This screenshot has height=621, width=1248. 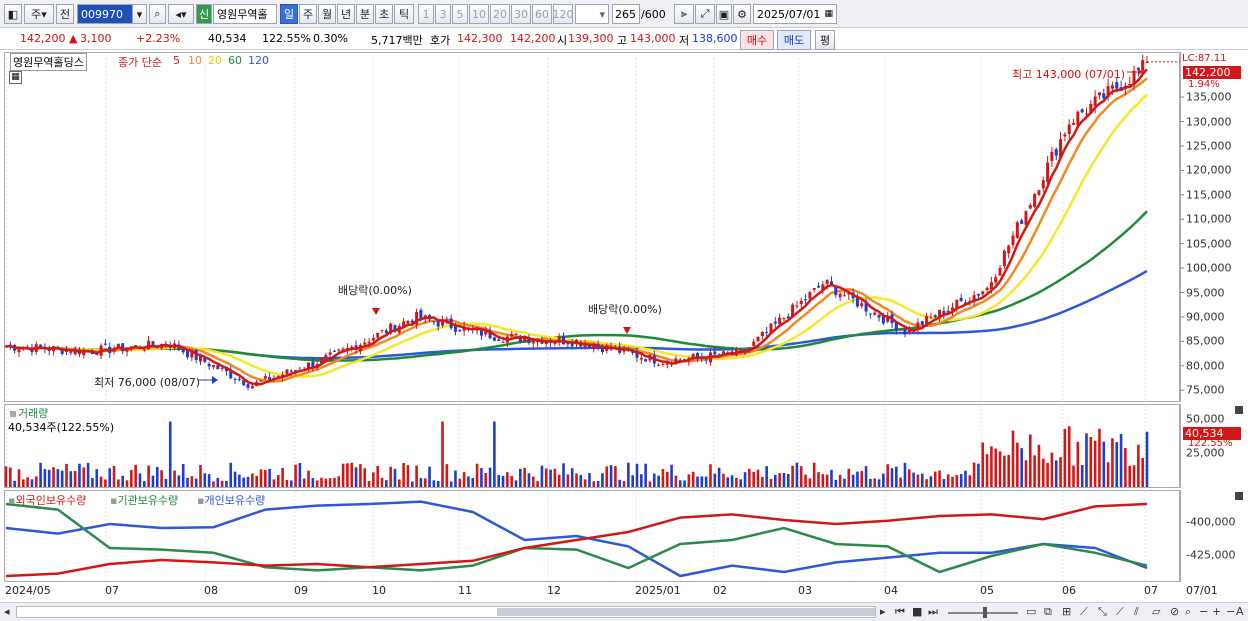 What do you see at coordinates (112, 590) in the screenshot?
I see `x-label: 07` at bounding box center [112, 590].